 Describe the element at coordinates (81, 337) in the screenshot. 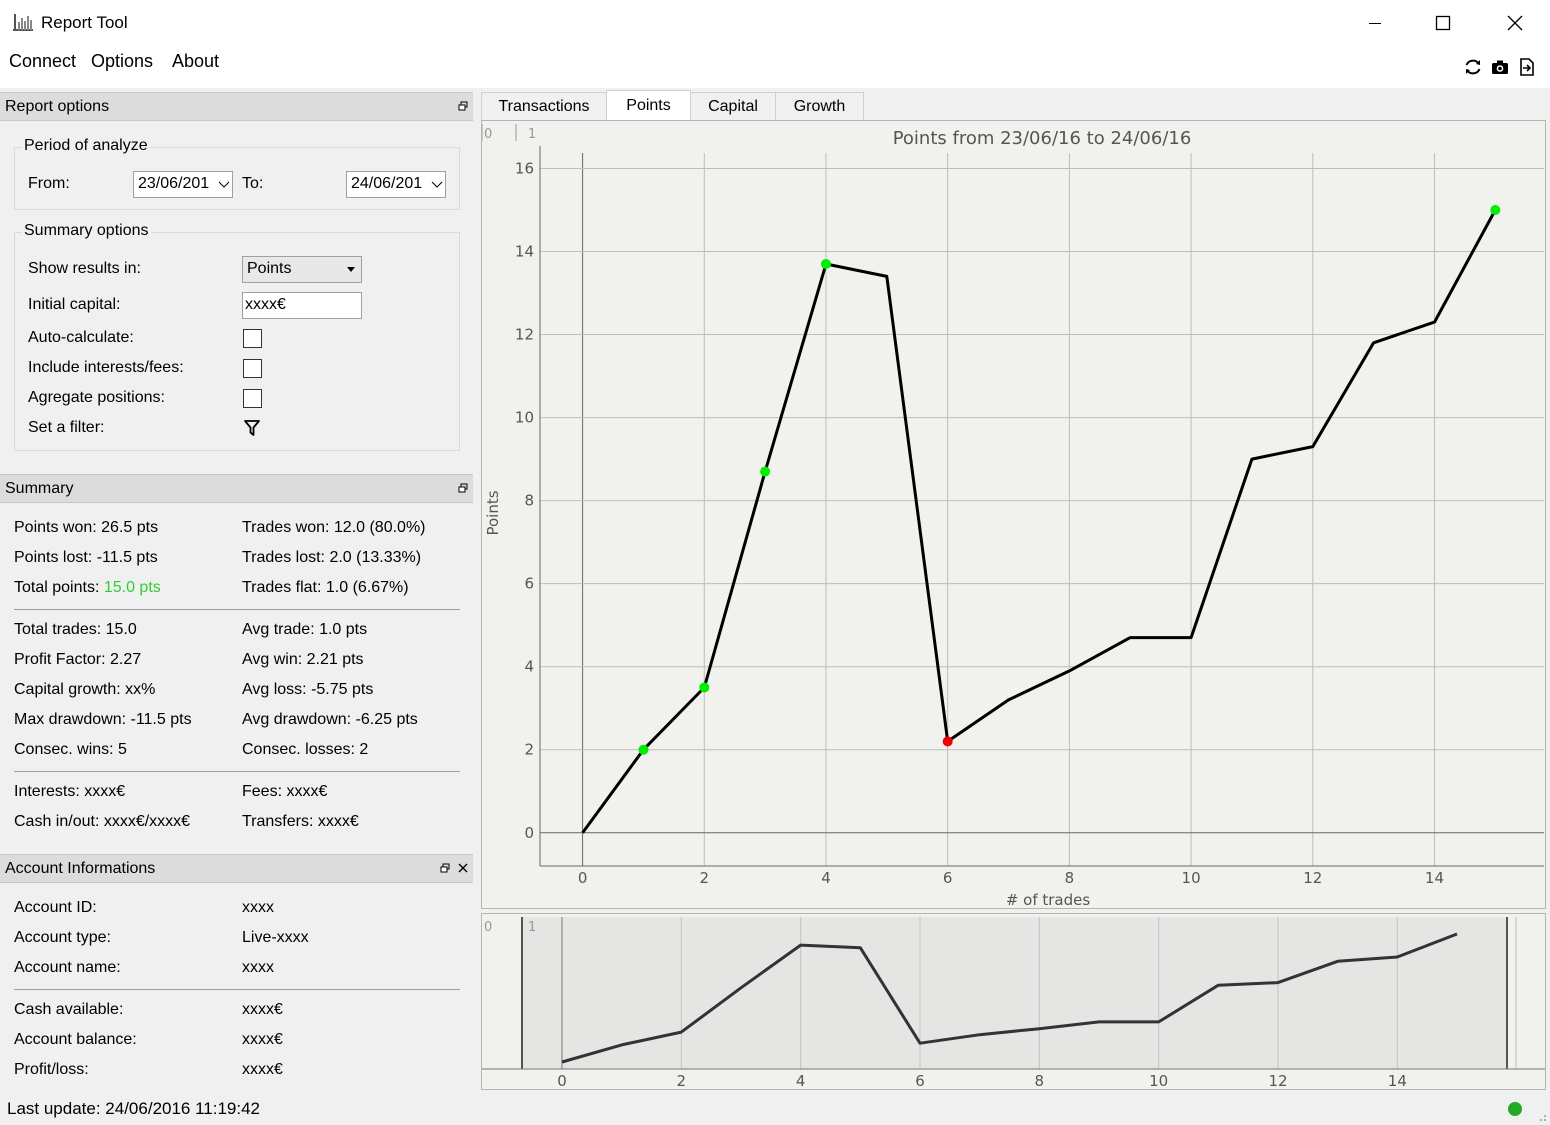

I see `auto-calculate-label: Auto-calculate:` at that location.